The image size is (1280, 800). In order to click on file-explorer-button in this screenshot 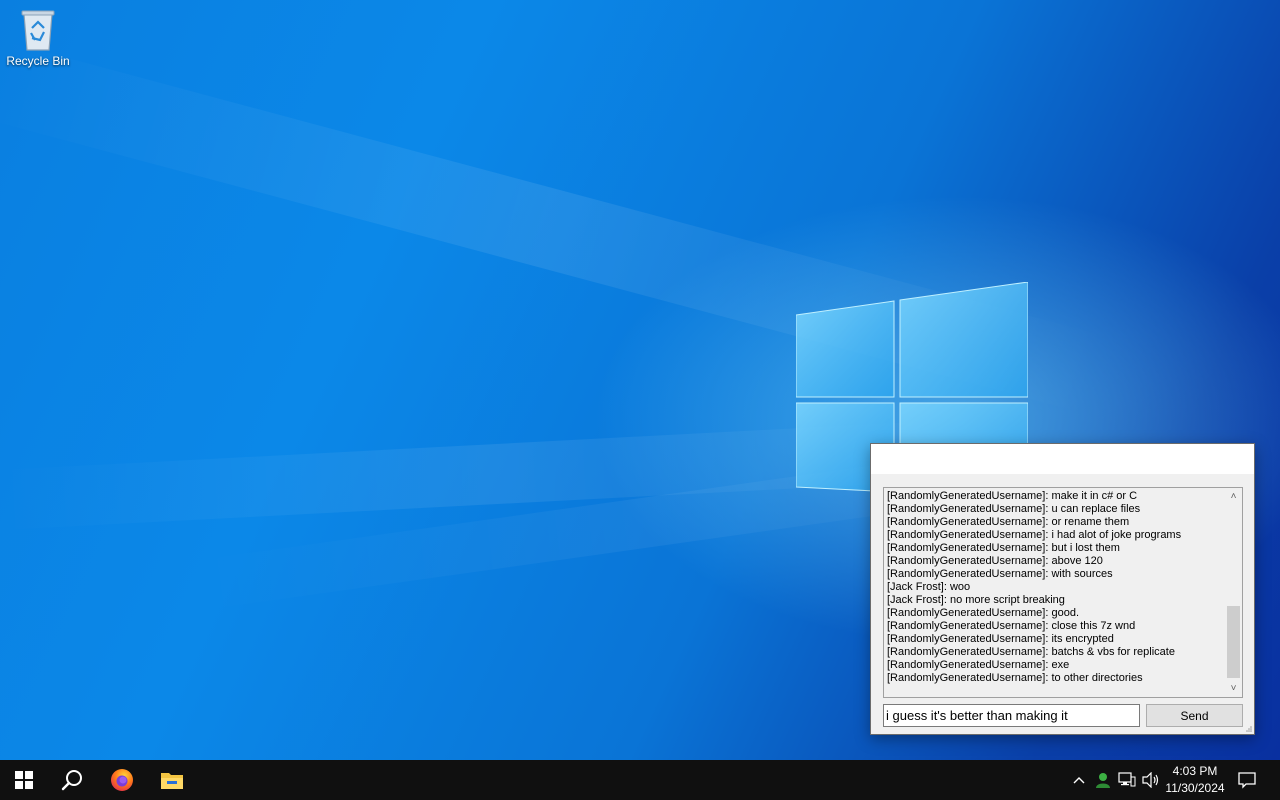, I will do `click(172, 780)`.